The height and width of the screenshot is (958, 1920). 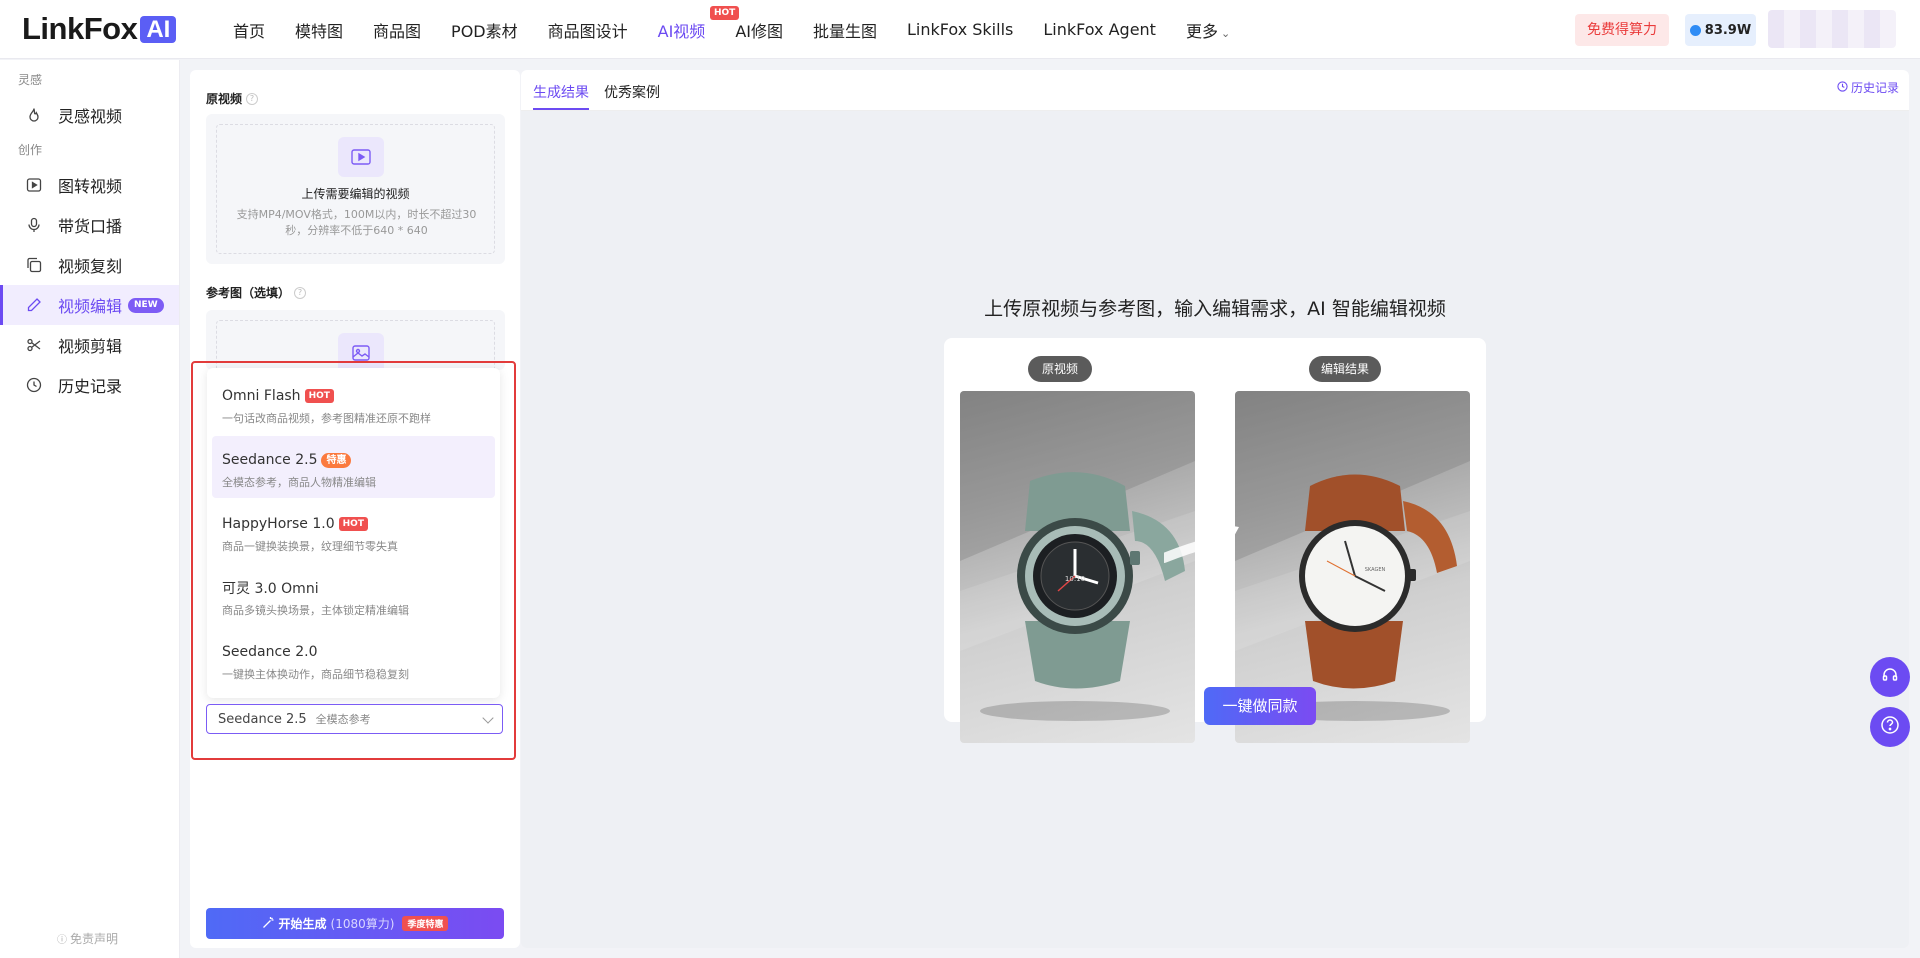 What do you see at coordinates (302, 924) in the screenshot?
I see `generate-label: 开始生成` at bounding box center [302, 924].